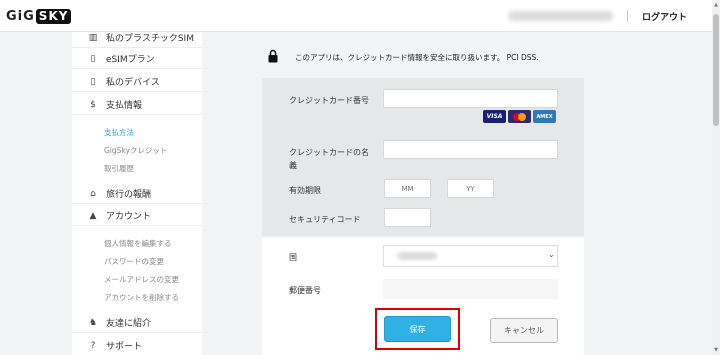 This screenshot has height=355, width=720. Describe the element at coordinates (417, 329) in the screenshot. I see `save-button: 保存` at that location.